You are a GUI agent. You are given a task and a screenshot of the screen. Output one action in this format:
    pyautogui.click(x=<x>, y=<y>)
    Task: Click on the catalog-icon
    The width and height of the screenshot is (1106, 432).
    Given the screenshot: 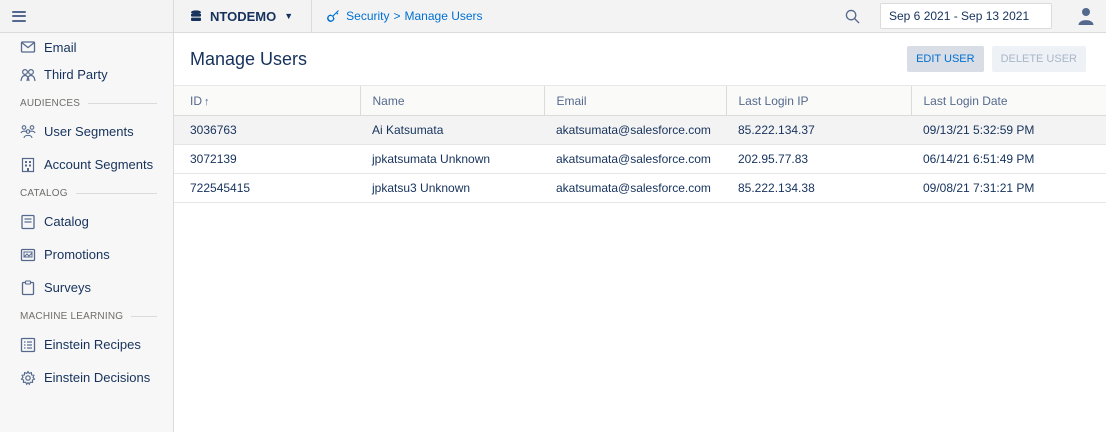 What is the action you would take?
    pyautogui.click(x=28, y=222)
    